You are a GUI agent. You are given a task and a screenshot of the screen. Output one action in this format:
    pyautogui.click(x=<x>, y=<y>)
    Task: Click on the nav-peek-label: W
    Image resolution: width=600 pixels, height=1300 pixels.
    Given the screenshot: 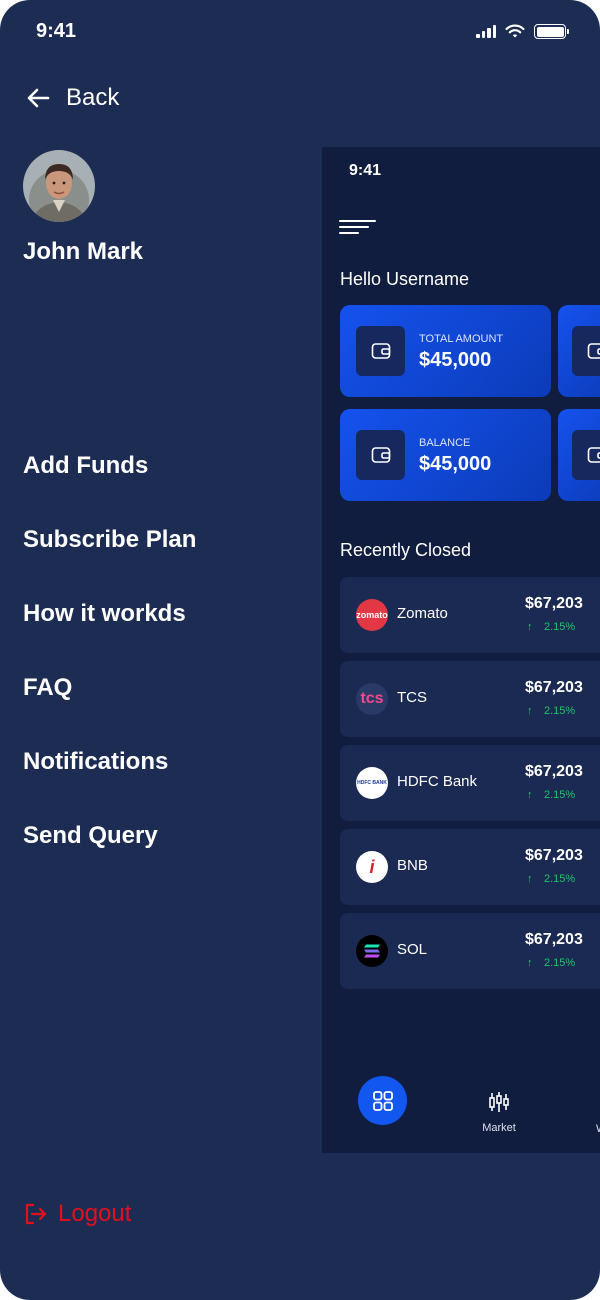 What is the action you would take?
    pyautogui.click(x=598, y=1129)
    